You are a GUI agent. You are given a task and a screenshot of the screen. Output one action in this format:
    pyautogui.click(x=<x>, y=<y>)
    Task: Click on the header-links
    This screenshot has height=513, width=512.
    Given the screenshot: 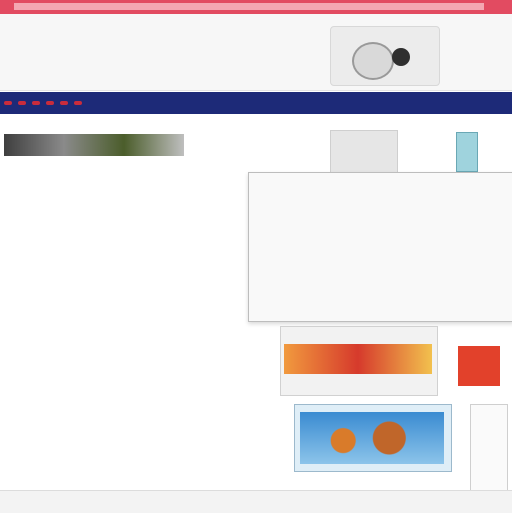 What is the action you would take?
    pyautogui.click(x=477, y=37)
    